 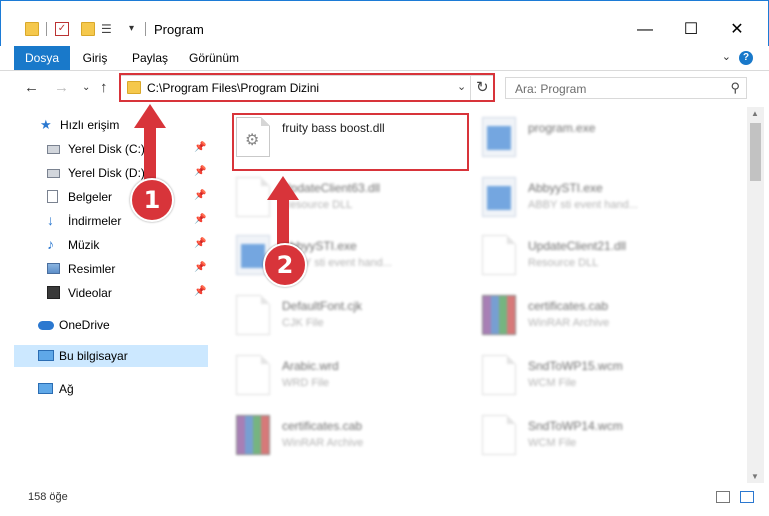 What do you see at coordinates (216, 176) in the screenshot?
I see `callout-arrows` at bounding box center [216, 176].